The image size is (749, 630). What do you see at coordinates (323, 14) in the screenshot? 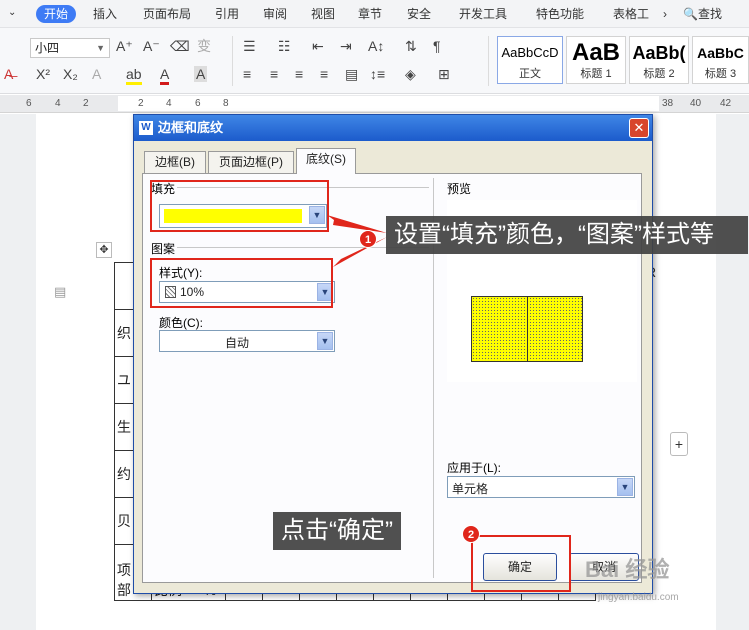
I see `menu-tab-view: 视图` at bounding box center [323, 14].